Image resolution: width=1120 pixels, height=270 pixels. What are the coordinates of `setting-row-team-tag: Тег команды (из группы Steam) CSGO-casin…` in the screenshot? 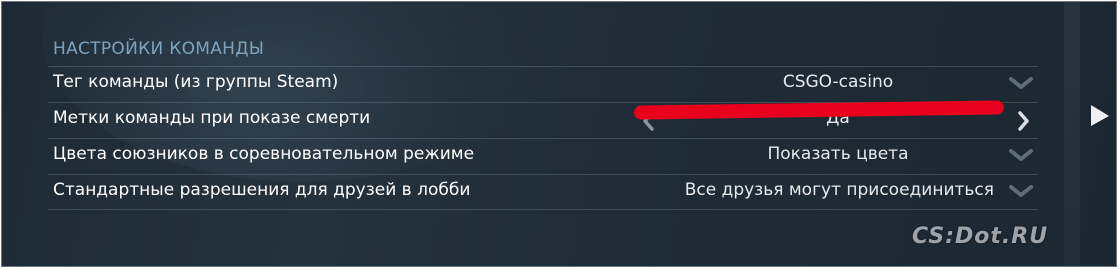 It's located at (543, 83).